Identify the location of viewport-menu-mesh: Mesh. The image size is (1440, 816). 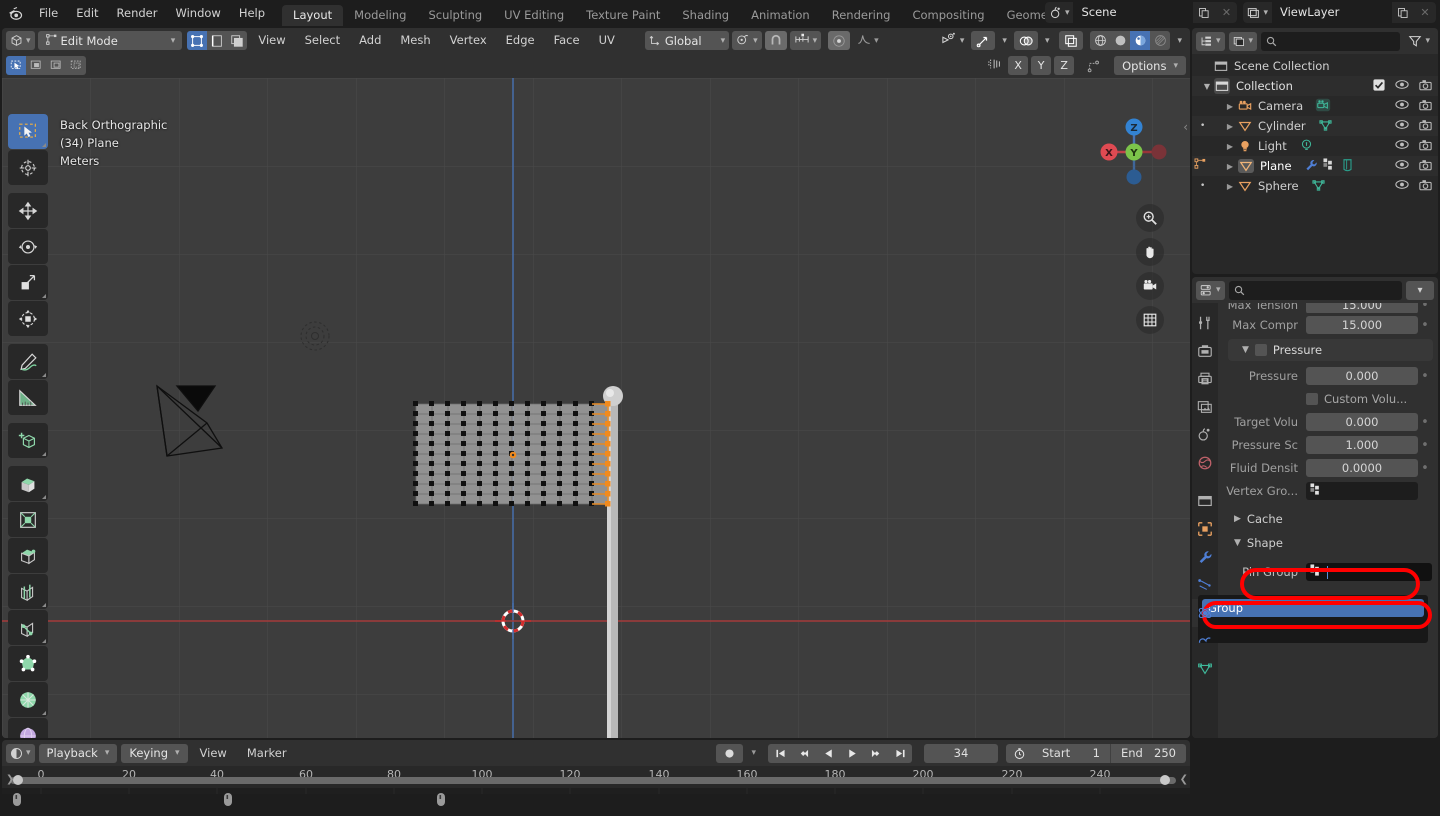
(415, 40).